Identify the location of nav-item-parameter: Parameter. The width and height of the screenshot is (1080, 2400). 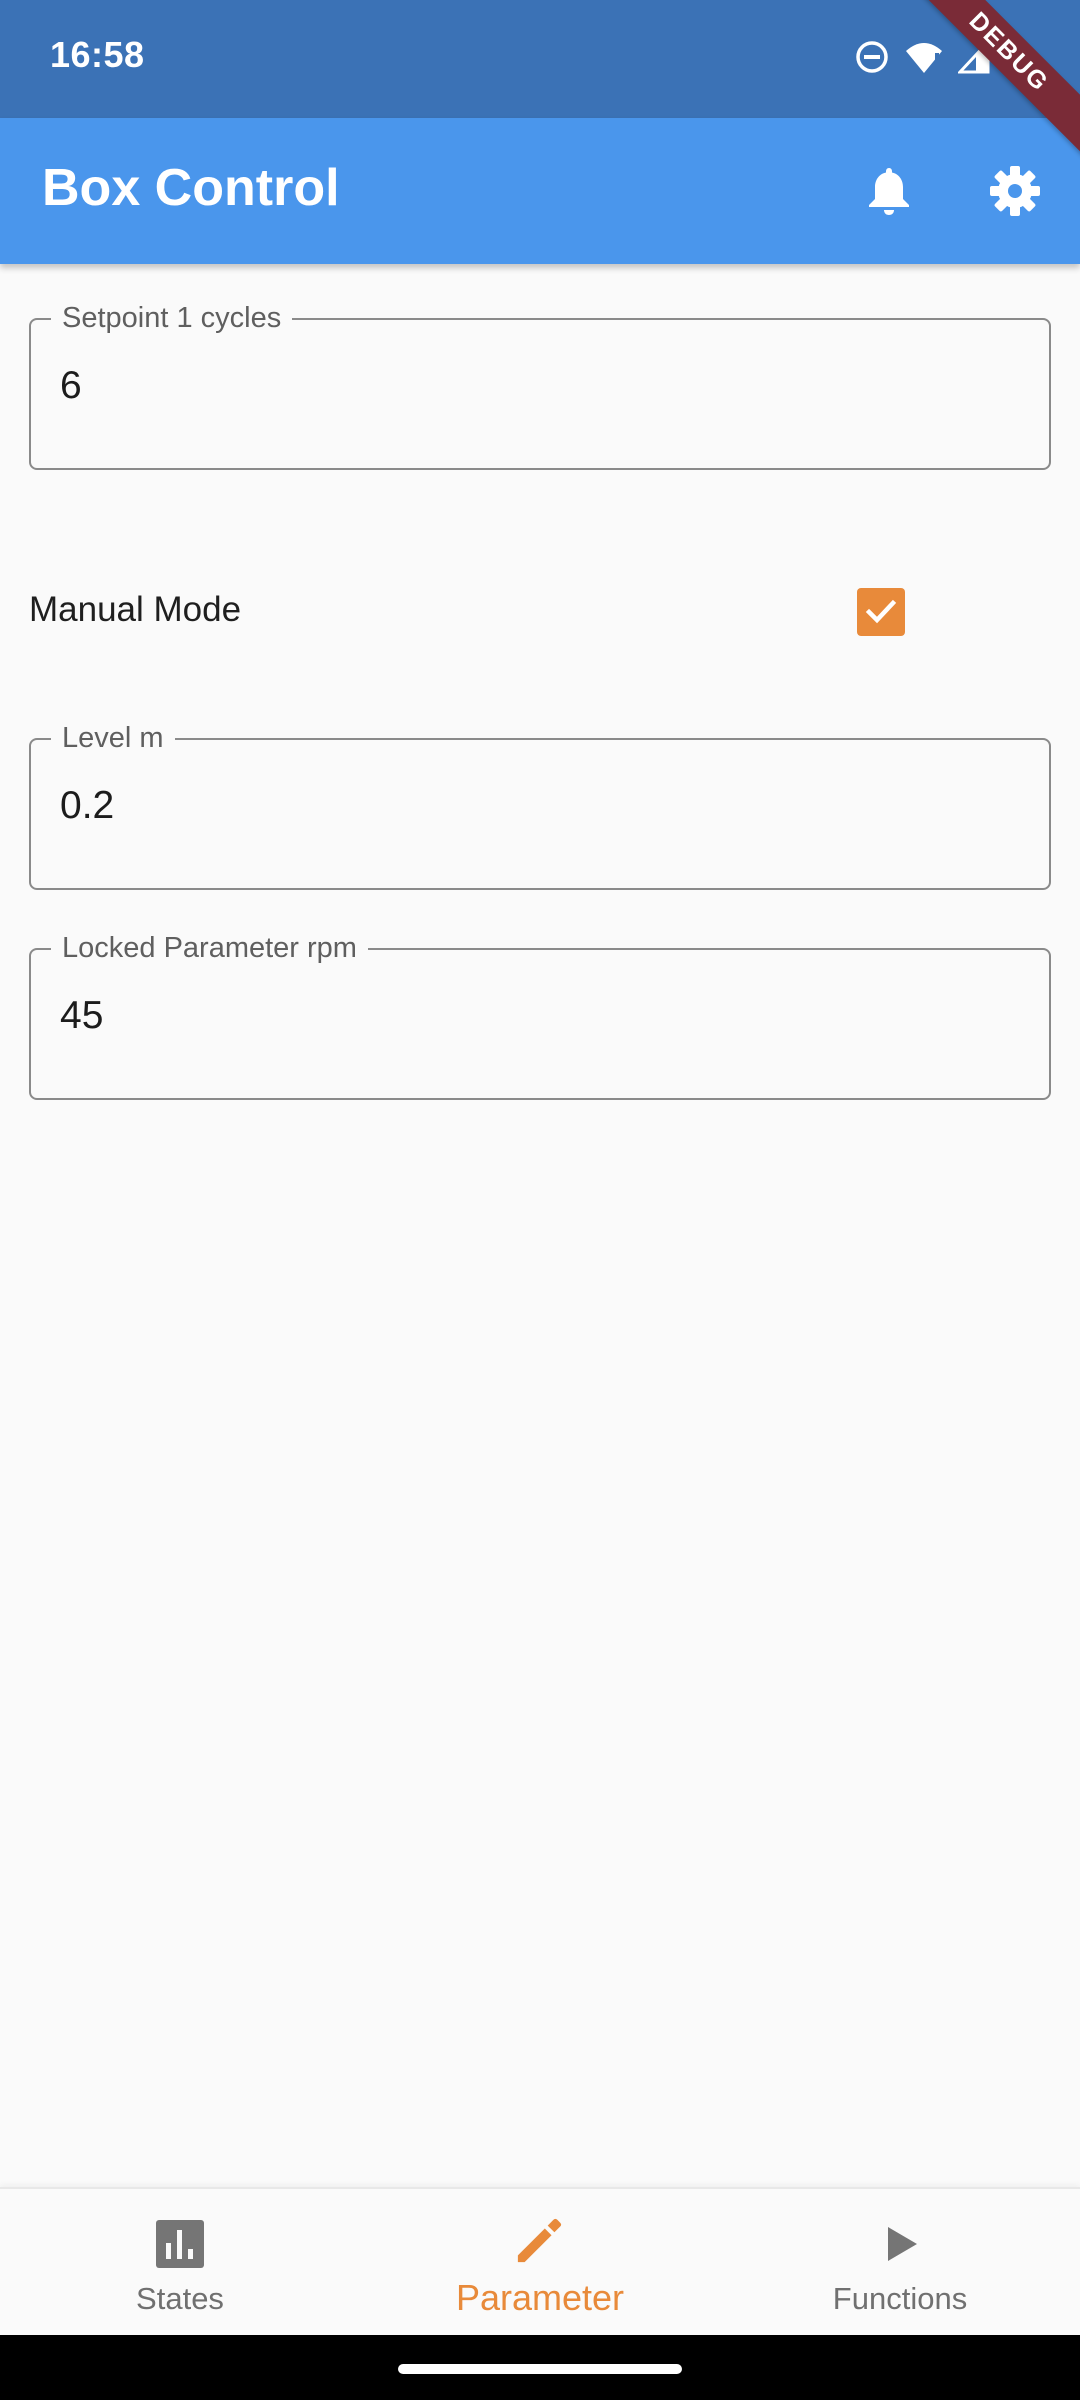
(540, 2263).